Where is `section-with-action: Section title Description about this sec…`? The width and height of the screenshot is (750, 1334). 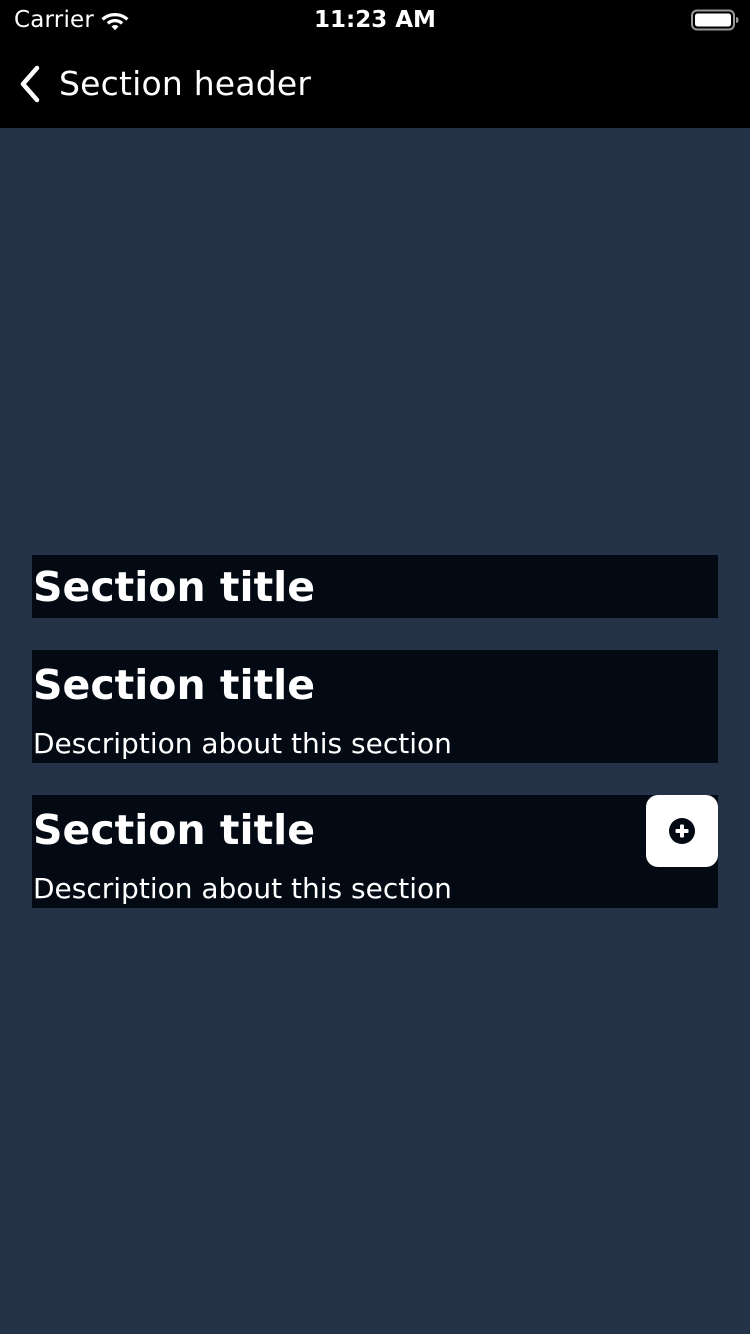
section-with-action: Section title Description about this sec… is located at coordinates (375, 851).